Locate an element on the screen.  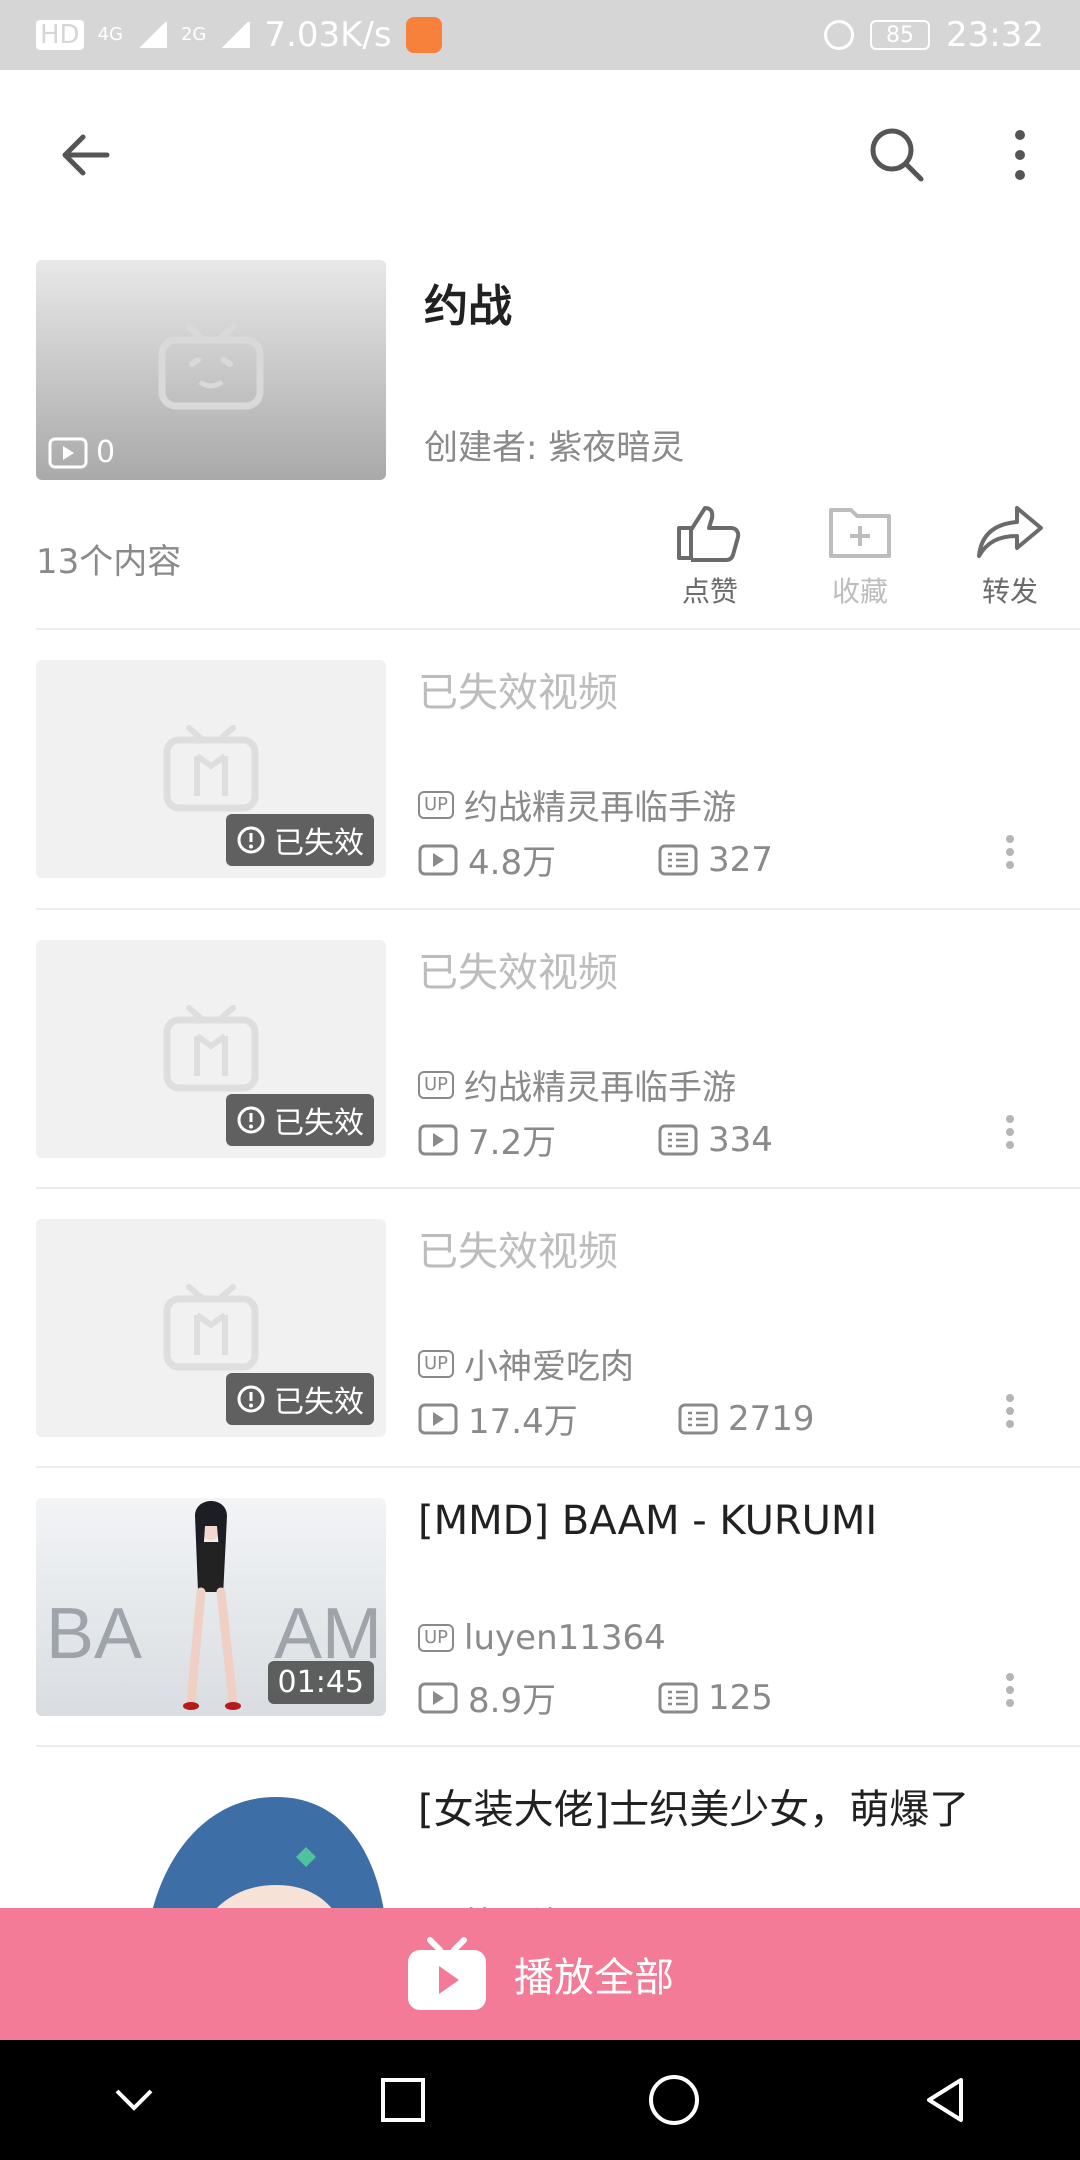
square-icon is located at coordinates (402, 2100).